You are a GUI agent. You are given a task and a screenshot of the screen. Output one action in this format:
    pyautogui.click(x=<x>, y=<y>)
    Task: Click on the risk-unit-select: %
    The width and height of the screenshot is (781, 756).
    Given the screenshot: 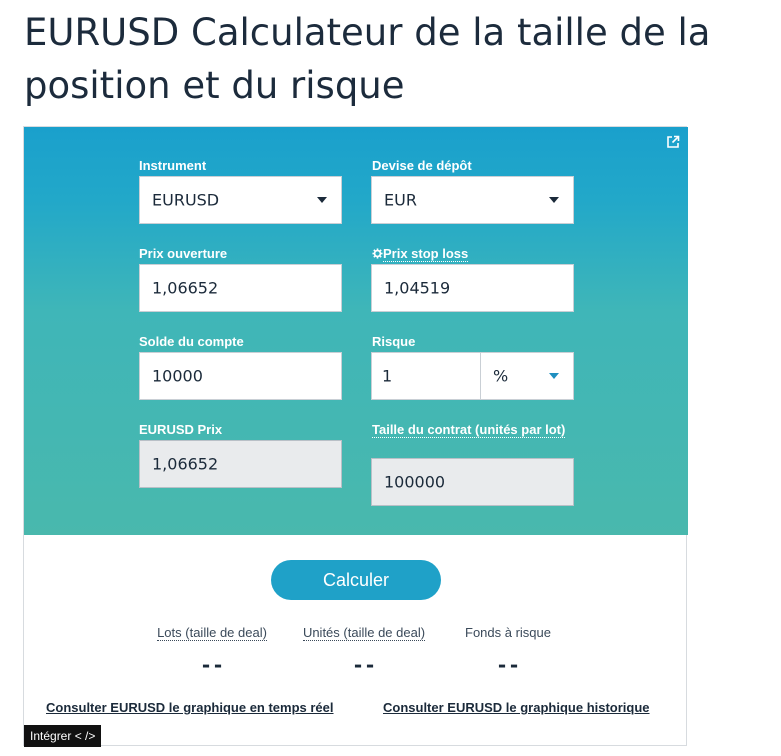 What is the action you would take?
    pyautogui.click(x=527, y=376)
    